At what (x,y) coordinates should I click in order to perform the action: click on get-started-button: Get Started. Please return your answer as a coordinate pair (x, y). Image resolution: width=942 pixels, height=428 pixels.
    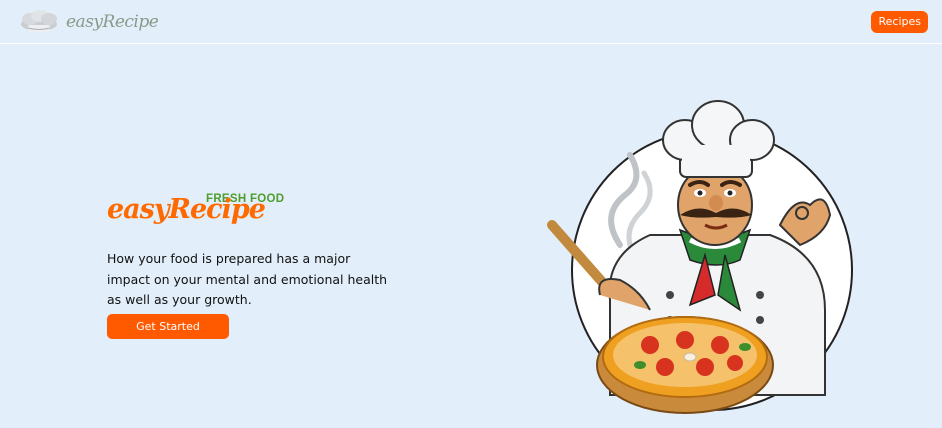
    Looking at the image, I should click on (168, 326).